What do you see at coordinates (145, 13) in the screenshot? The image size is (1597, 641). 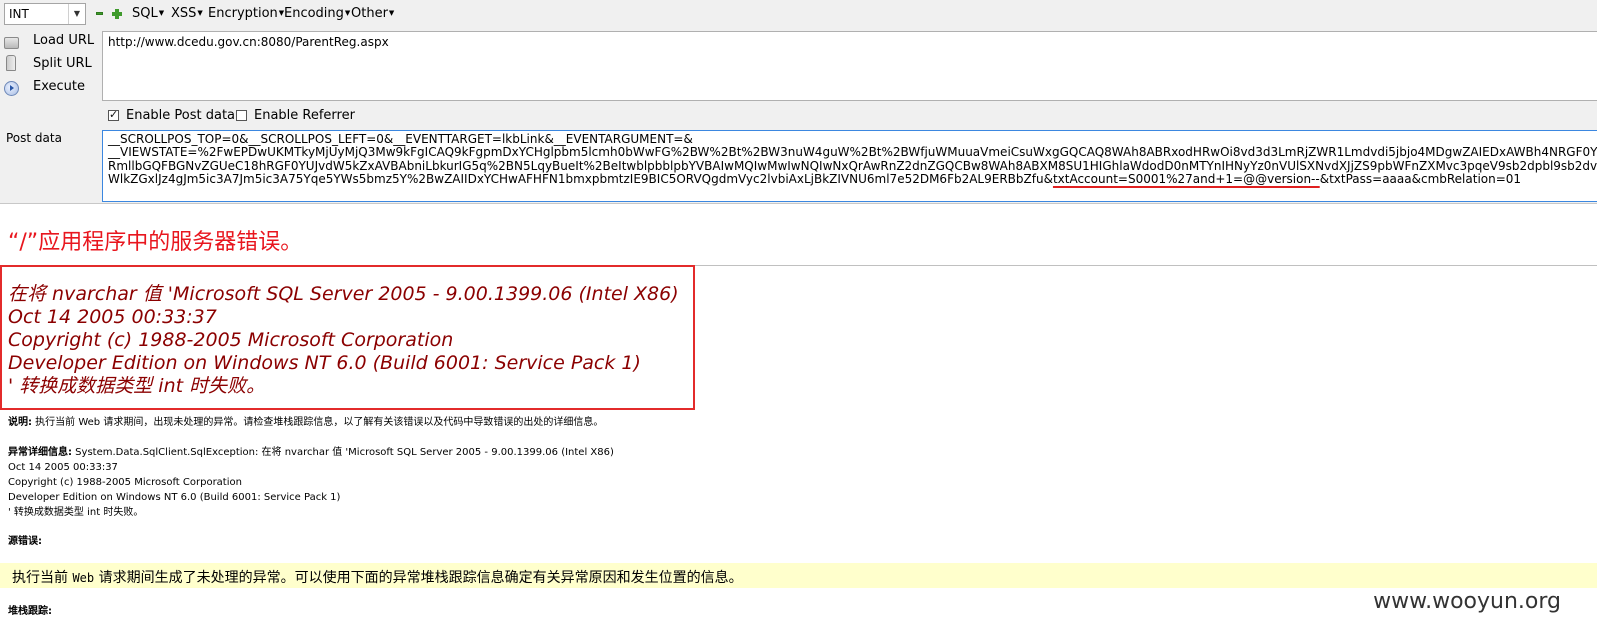 I see `menu-sql-label: SQL` at bounding box center [145, 13].